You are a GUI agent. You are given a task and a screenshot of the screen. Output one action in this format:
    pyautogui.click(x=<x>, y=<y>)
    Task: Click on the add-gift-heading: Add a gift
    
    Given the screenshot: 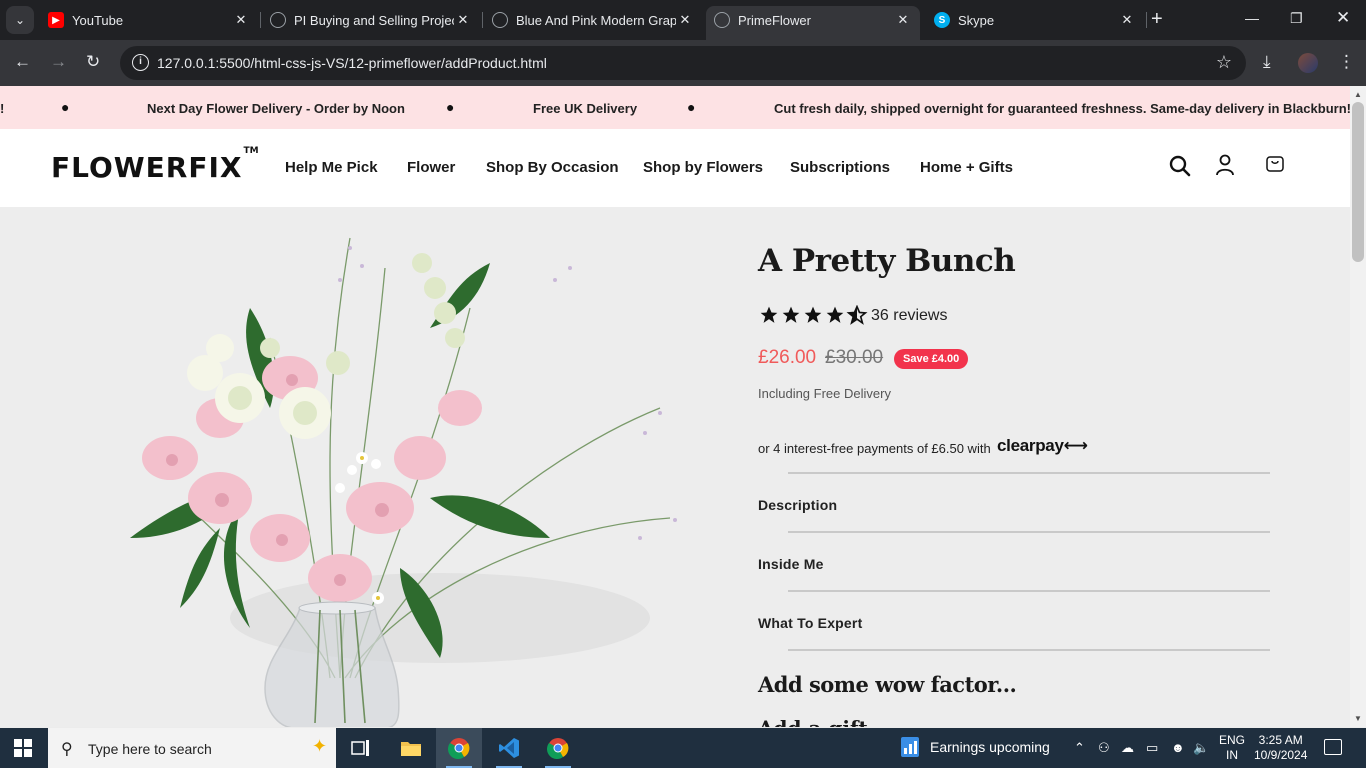 What is the action you would take?
    pyautogui.click(x=813, y=721)
    